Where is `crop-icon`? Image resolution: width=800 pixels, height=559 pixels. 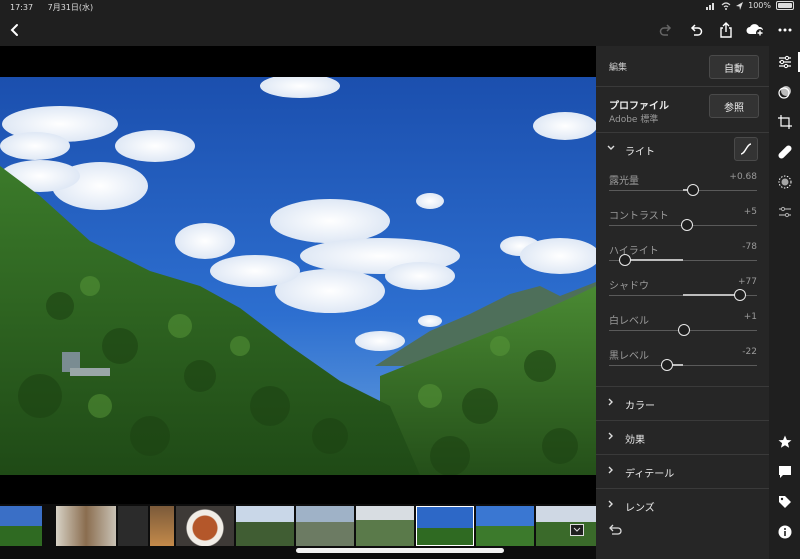 crop-icon is located at coordinates (785, 122).